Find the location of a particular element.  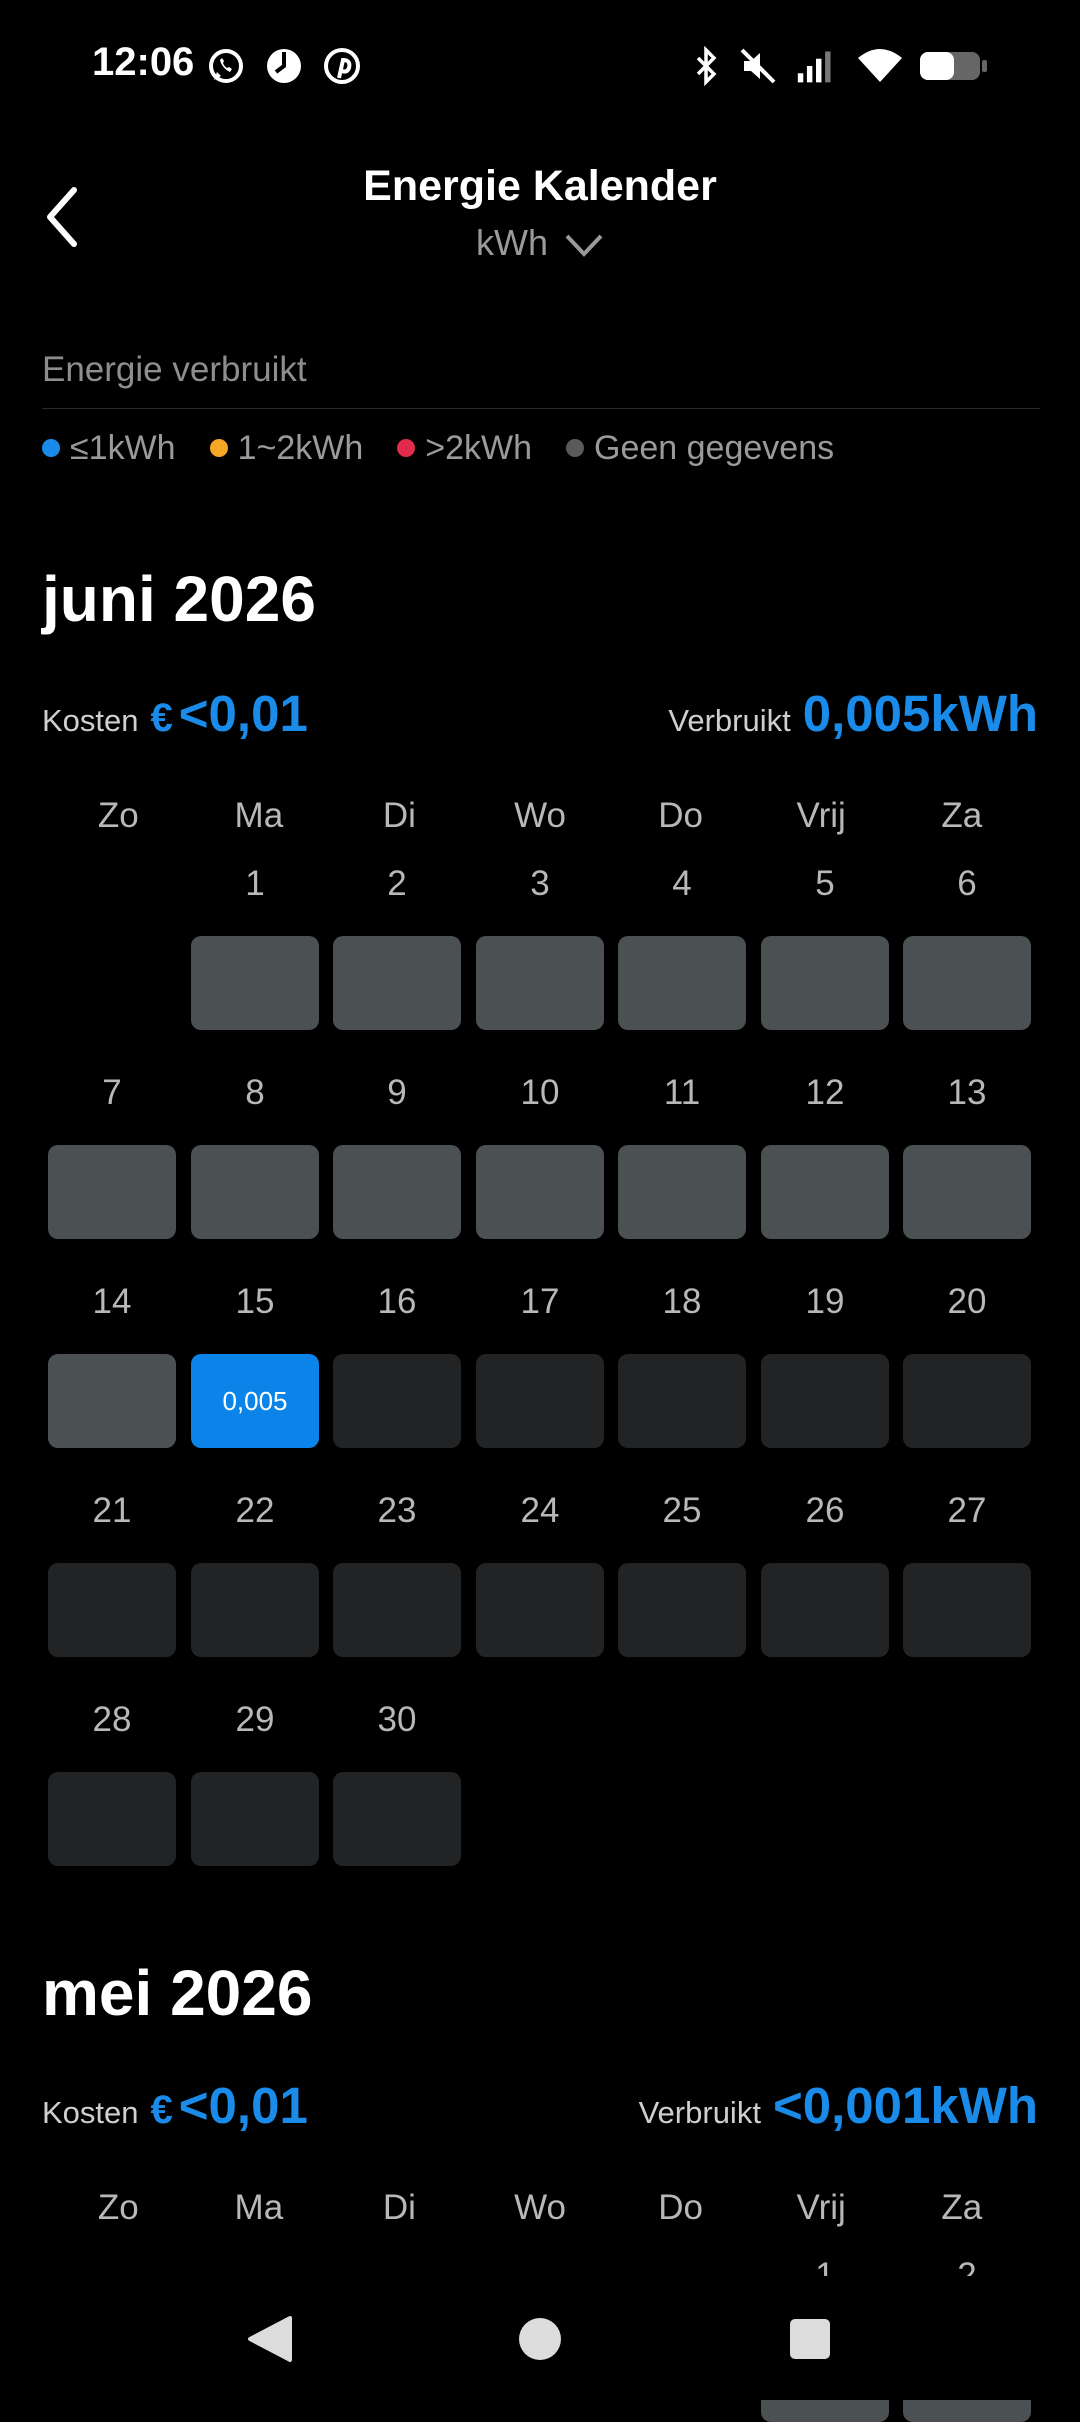

calendar-day-23: 23 is located at coordinates (397, 1574).